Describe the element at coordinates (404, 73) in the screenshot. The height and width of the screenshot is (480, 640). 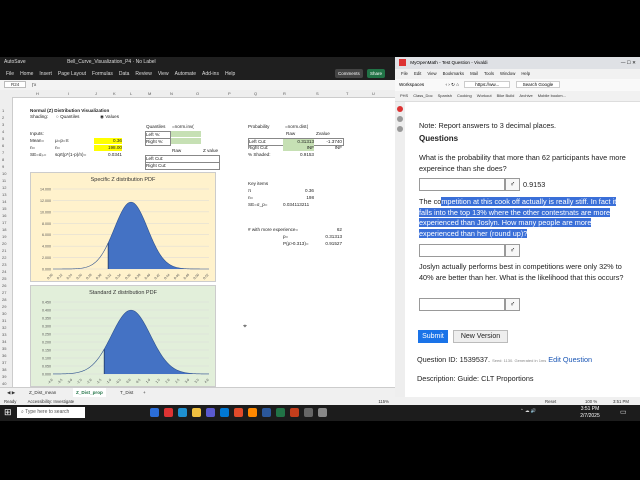
I see `browser-menu-file: File` at that location.